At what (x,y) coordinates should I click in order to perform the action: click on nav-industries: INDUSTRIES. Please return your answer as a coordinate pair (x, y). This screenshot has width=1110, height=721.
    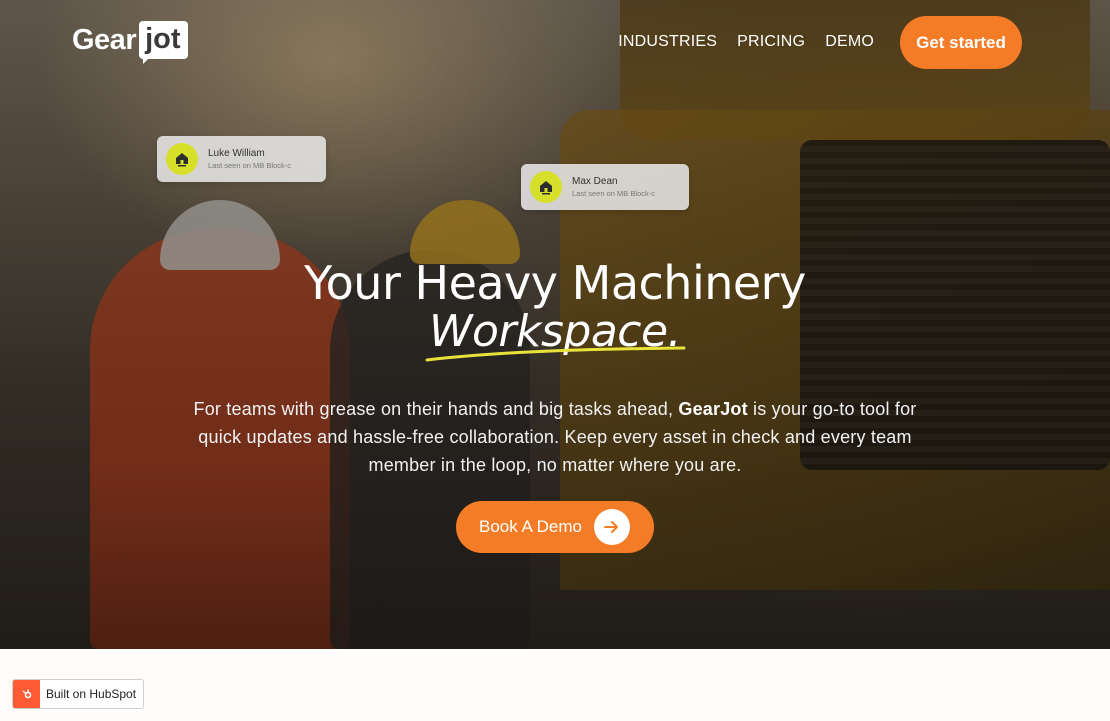
    Looking at the image, I should click on (667, 42).